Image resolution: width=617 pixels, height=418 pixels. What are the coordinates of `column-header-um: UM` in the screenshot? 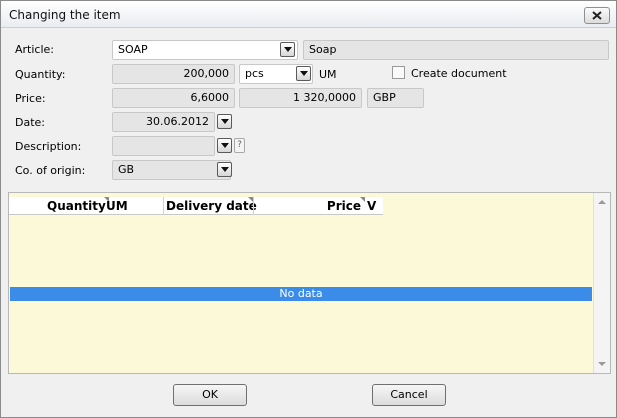 It's located at (132, 206).